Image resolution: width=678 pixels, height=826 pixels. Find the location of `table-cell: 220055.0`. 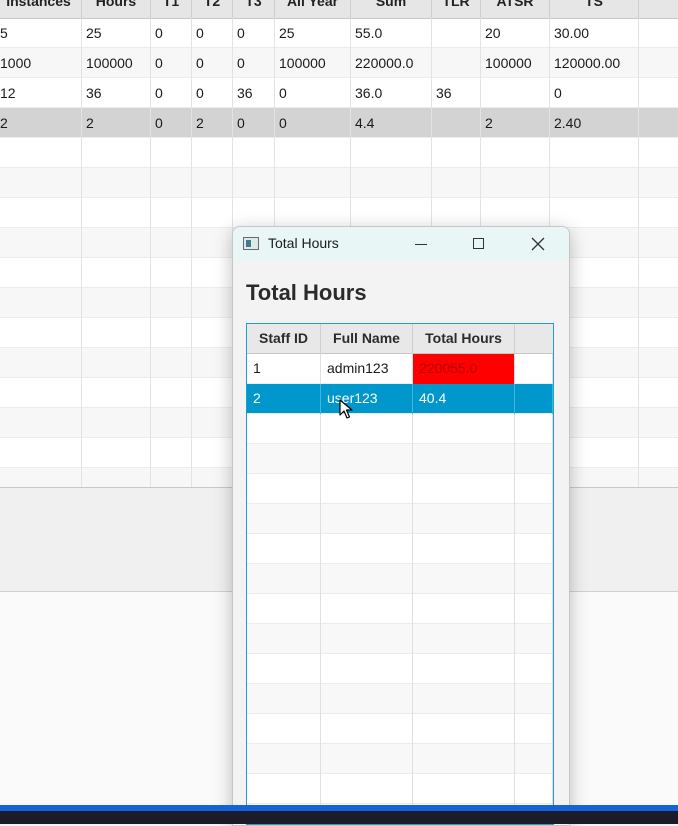

table-cell: 220055.0 is located at coordinates (464, 369).